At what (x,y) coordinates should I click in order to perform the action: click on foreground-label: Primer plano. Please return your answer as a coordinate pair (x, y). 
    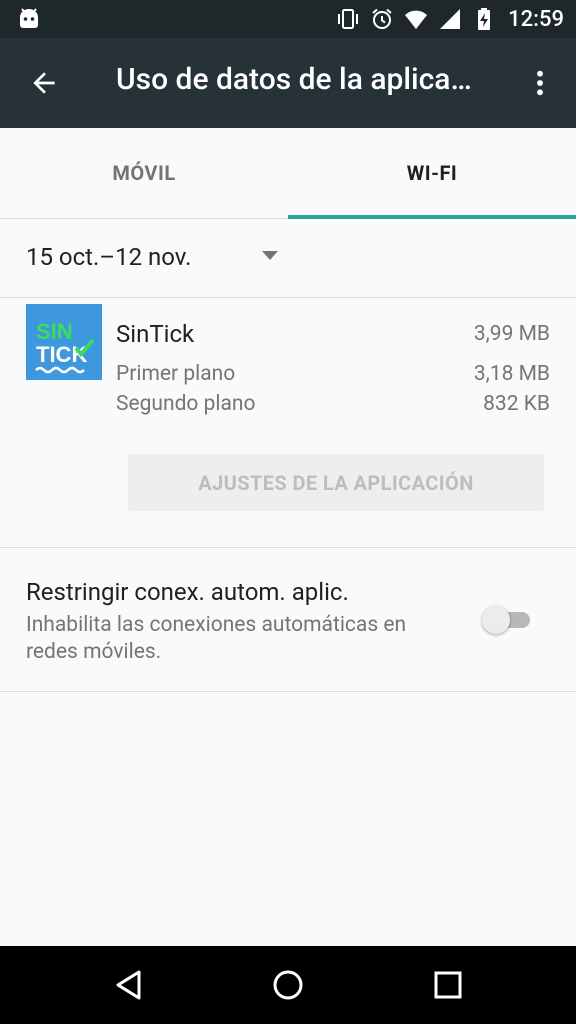
    Looking at the image, I should click on (176, 374).